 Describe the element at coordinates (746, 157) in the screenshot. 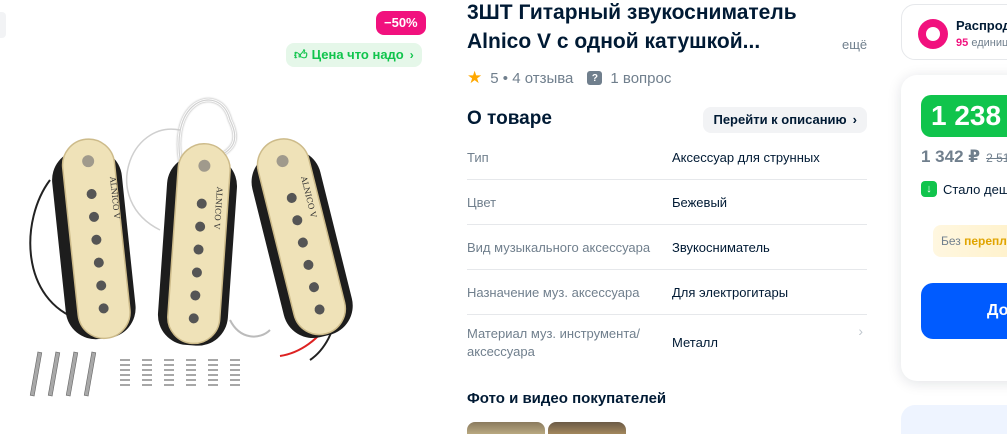

I see `spec-value: Аксессуар для струнных` at that location.